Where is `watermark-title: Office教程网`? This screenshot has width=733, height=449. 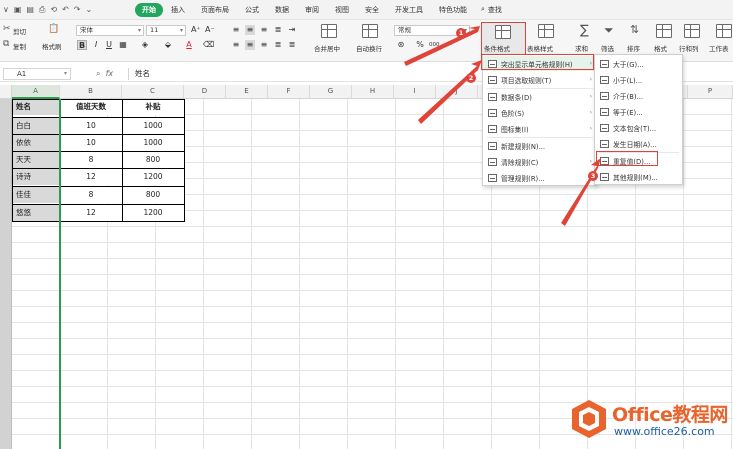
watermark-title: Office教程网 is located at coordinates (670, 415).